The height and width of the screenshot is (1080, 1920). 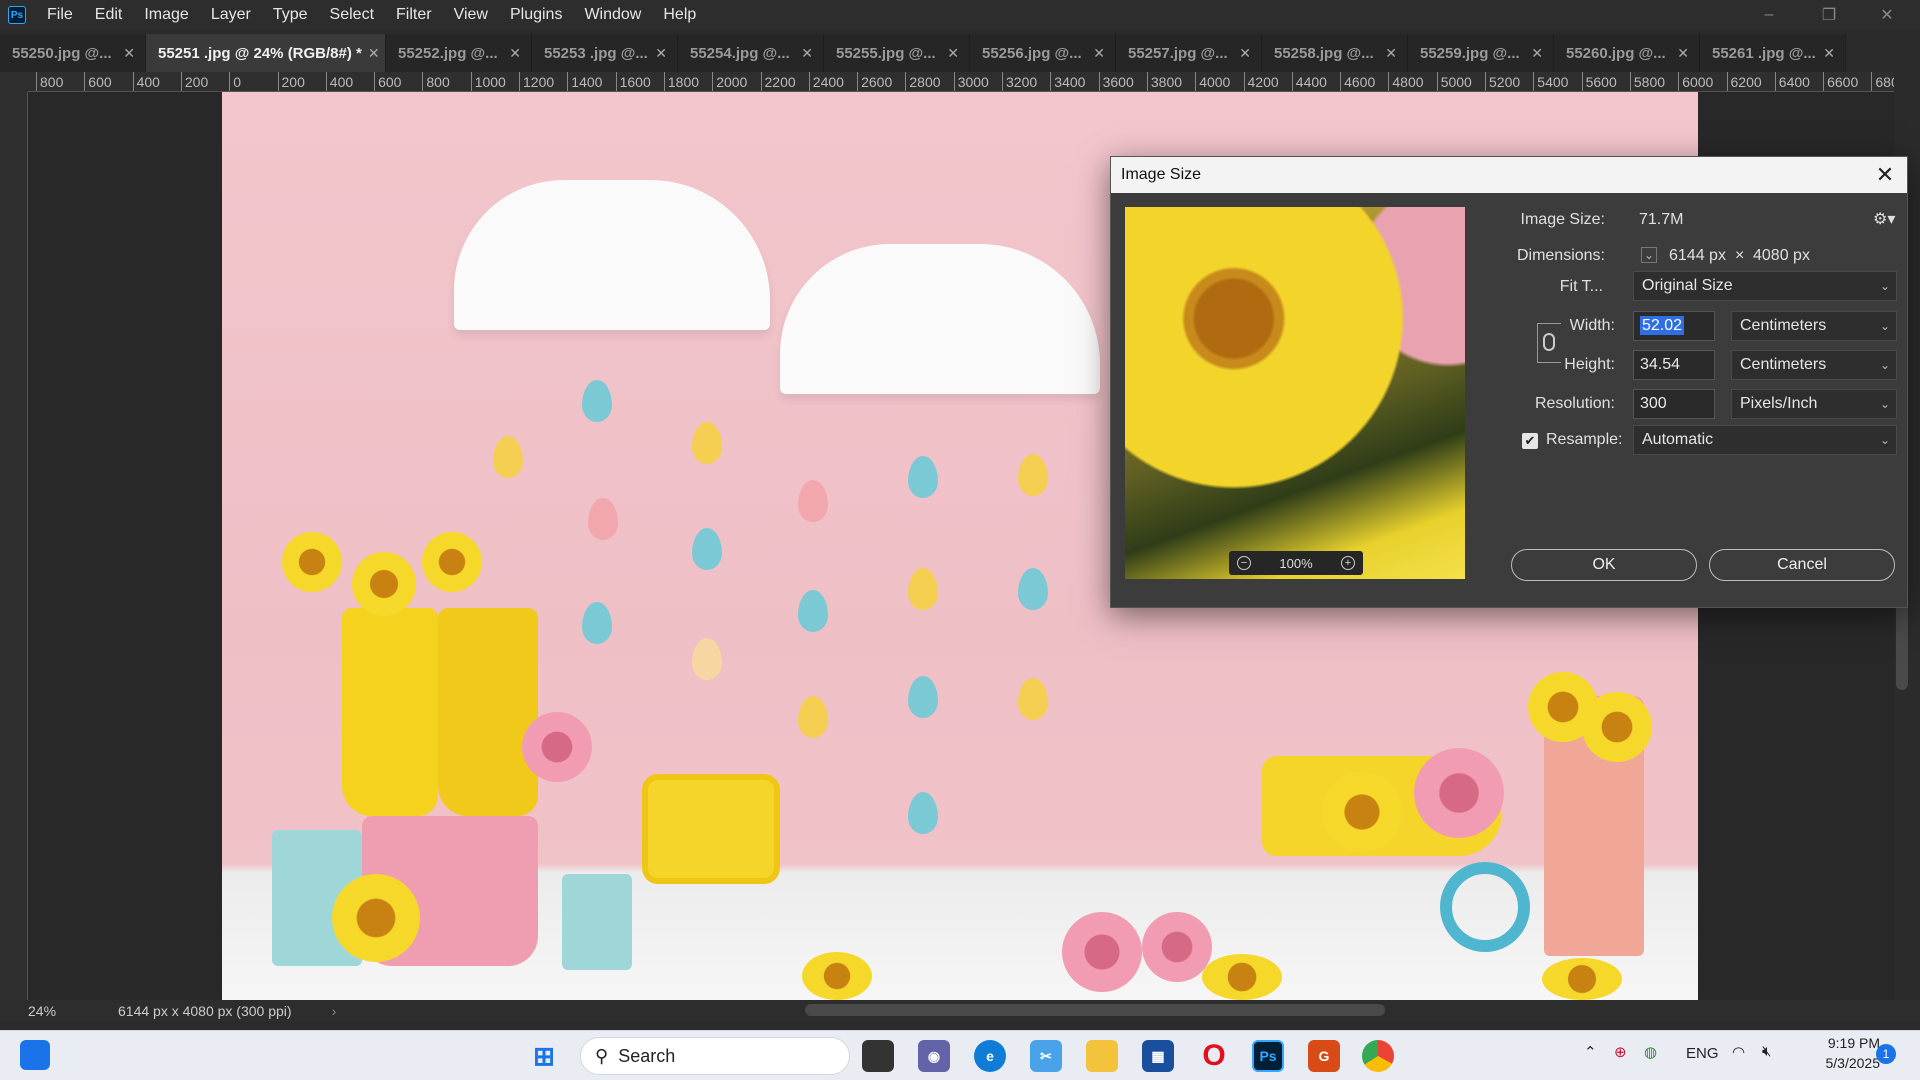 I want to click on image-preview: − 100% +, so click(x=1295, y=393).